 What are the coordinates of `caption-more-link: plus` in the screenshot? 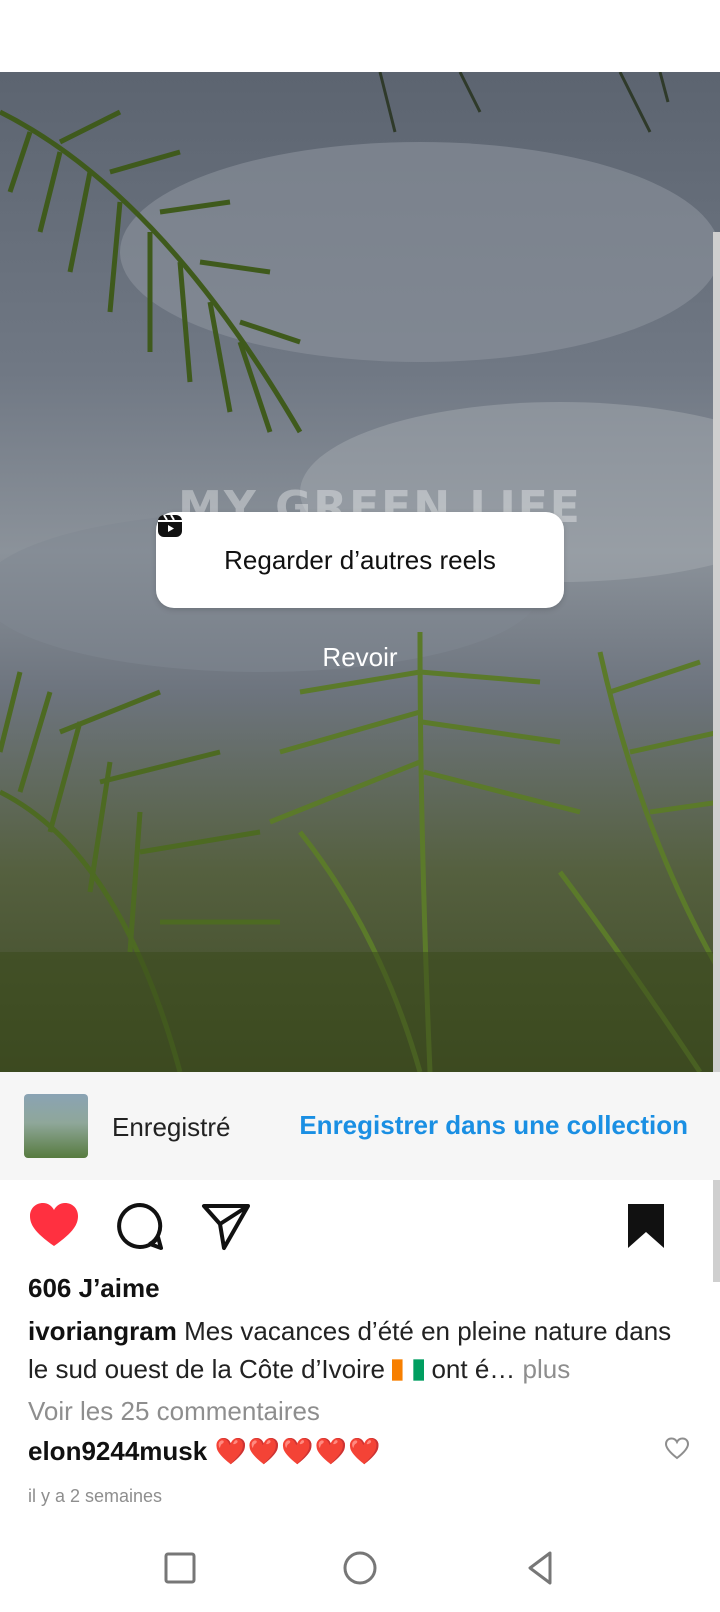 It's located at (543, 1369).